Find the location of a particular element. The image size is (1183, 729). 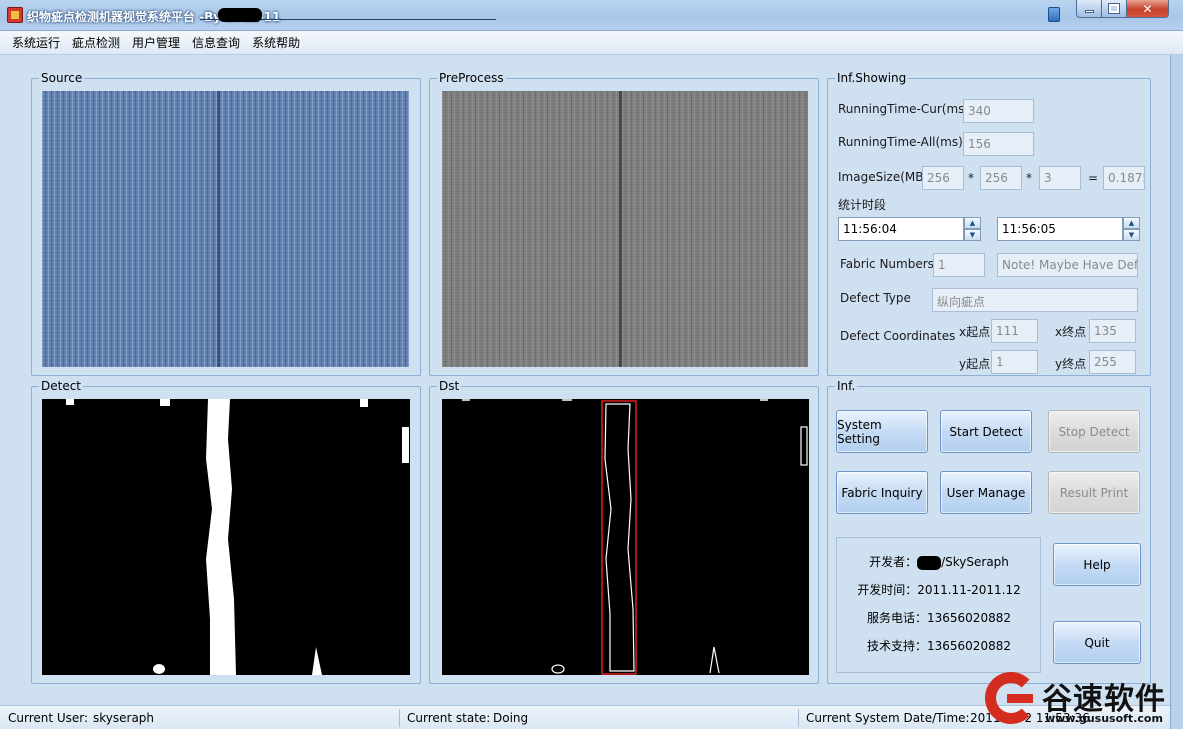

fabric-note-field: Note! Maybe Have Defect is located at coordinates (1067, 265).